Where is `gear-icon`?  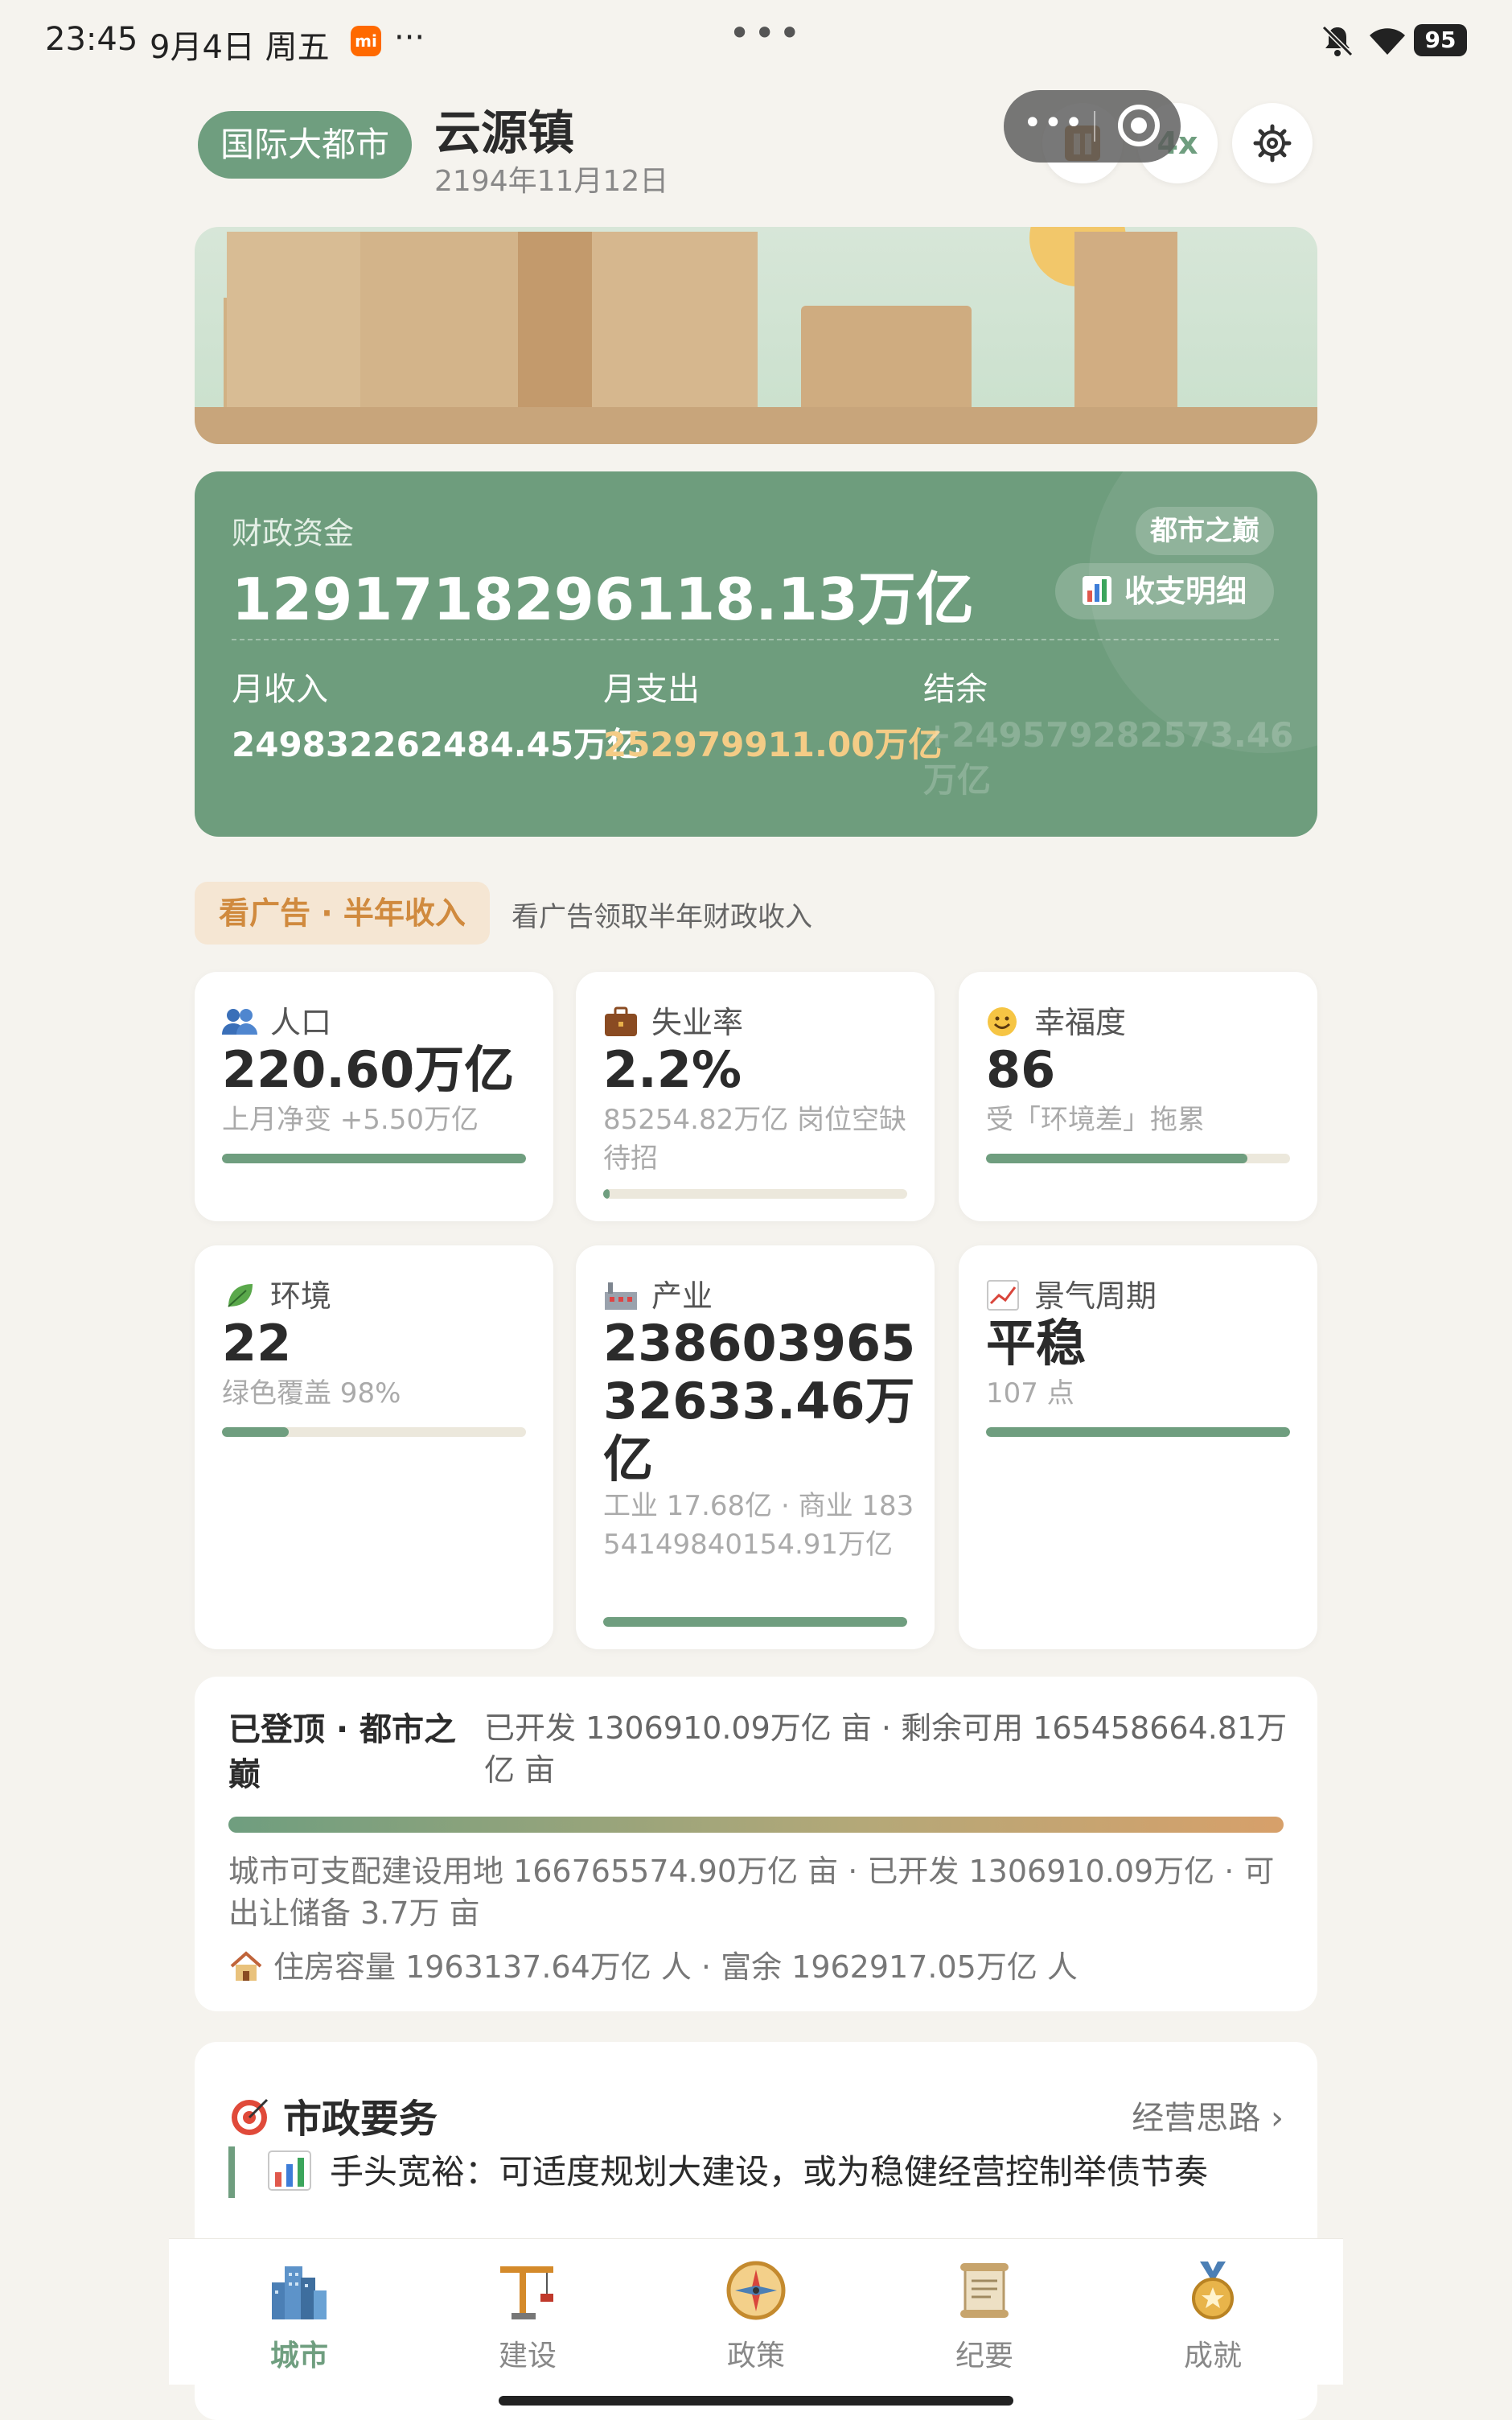
gear-icon is located at coordinates (1273, 143).